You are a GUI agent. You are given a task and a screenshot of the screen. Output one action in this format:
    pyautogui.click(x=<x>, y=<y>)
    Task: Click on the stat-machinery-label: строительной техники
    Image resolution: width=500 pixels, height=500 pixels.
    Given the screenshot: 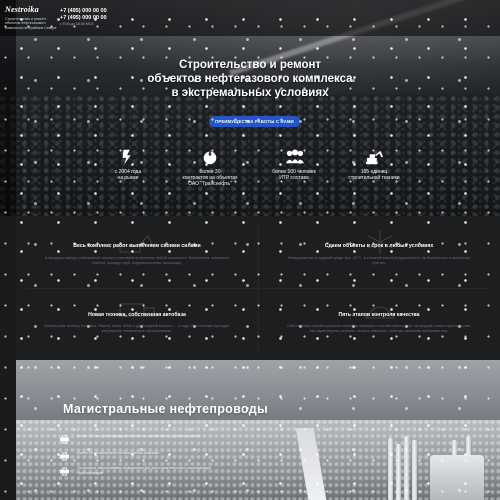 What is the action you would take?
    pyautogui.click(x=374, y=178)
    